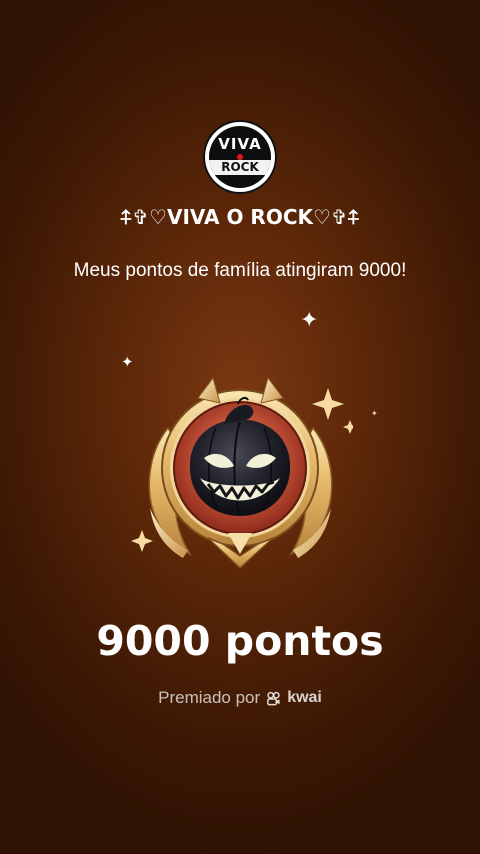  I want to click on family-logo: VIVA ROCK, so click(240, 157).